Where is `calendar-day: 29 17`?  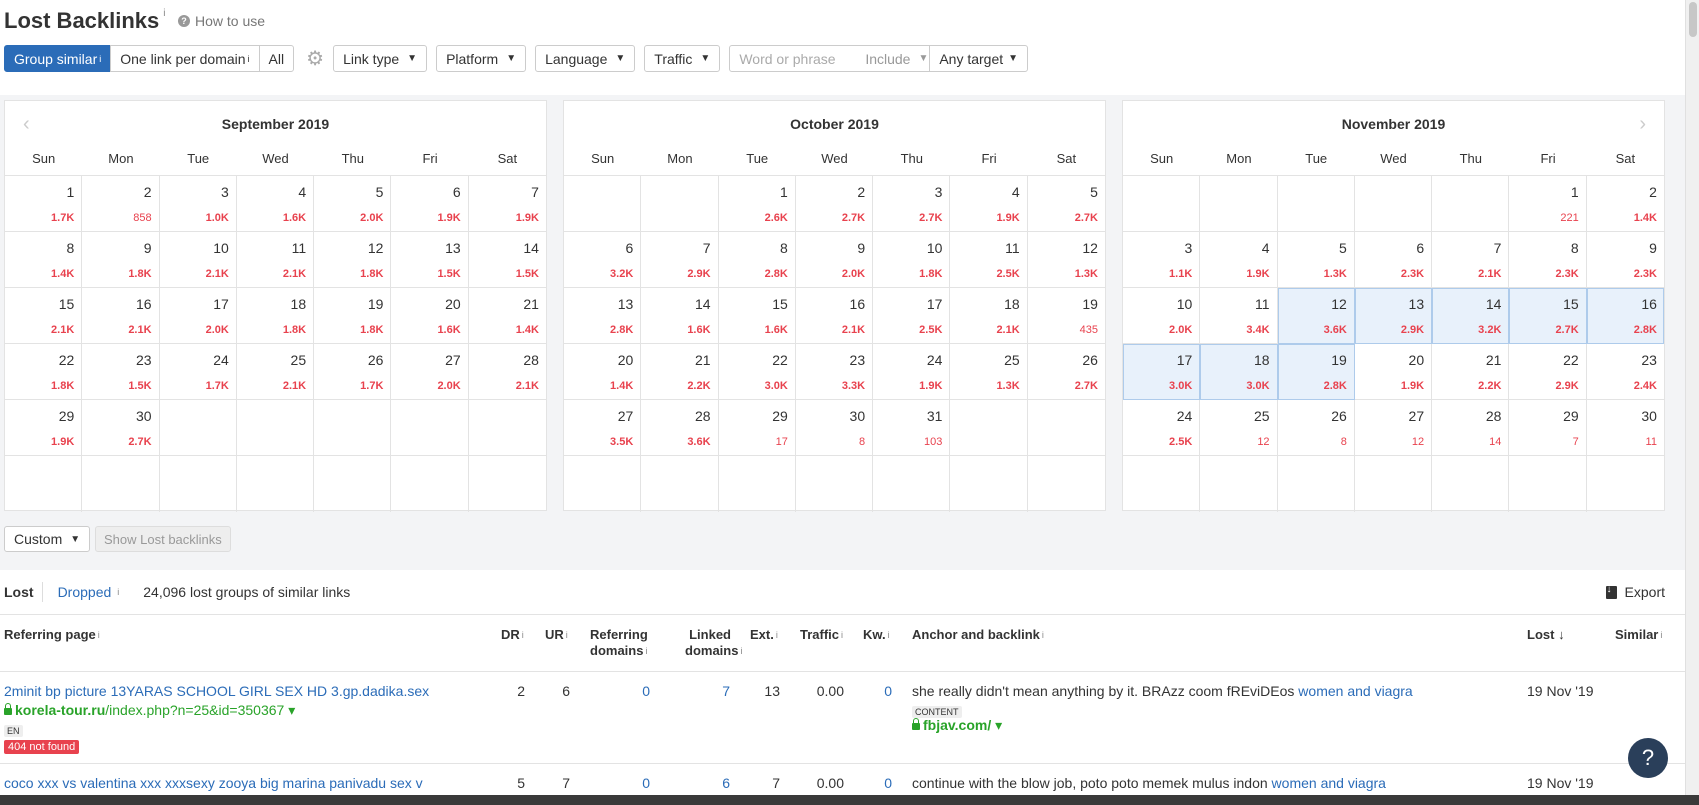 calendar-day: 29 17 is located at coordinates (757, 428).